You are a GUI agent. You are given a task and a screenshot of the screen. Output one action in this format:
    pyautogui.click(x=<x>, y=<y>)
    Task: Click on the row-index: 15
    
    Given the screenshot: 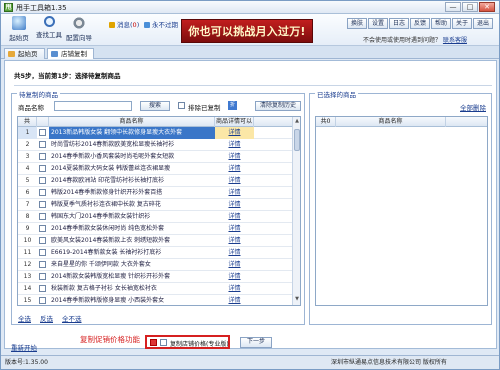 What is the action you would take?
    pyautogui.click(x=27, y=300)
    